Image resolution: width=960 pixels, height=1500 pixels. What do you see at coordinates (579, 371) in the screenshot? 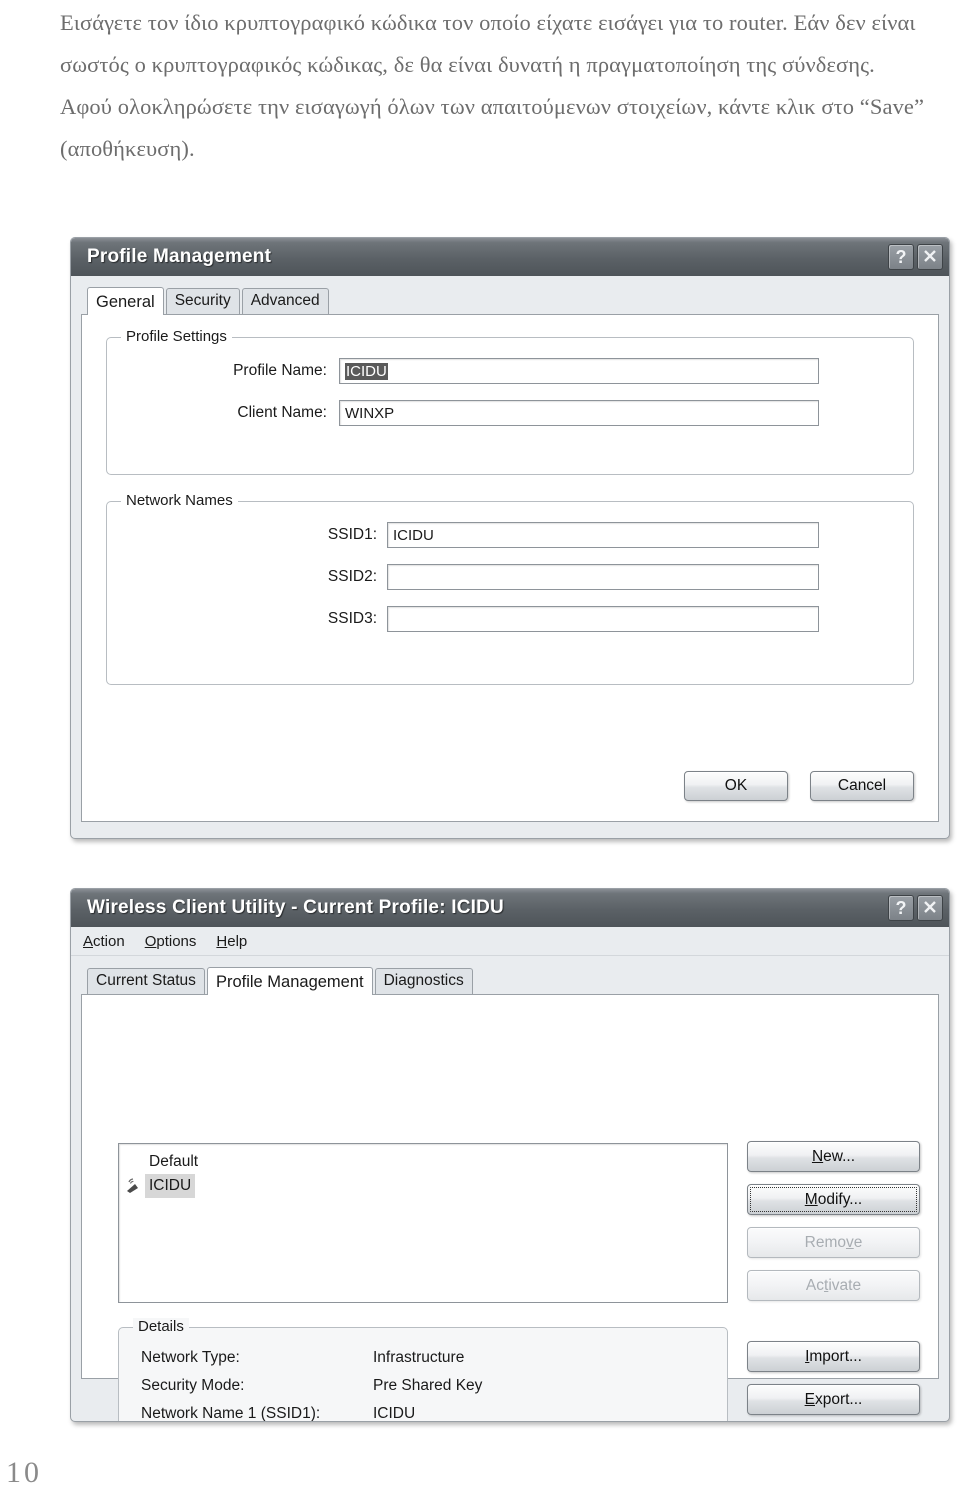
I see `profile-name-input: ICIDU` at bounding box center [579, 371].